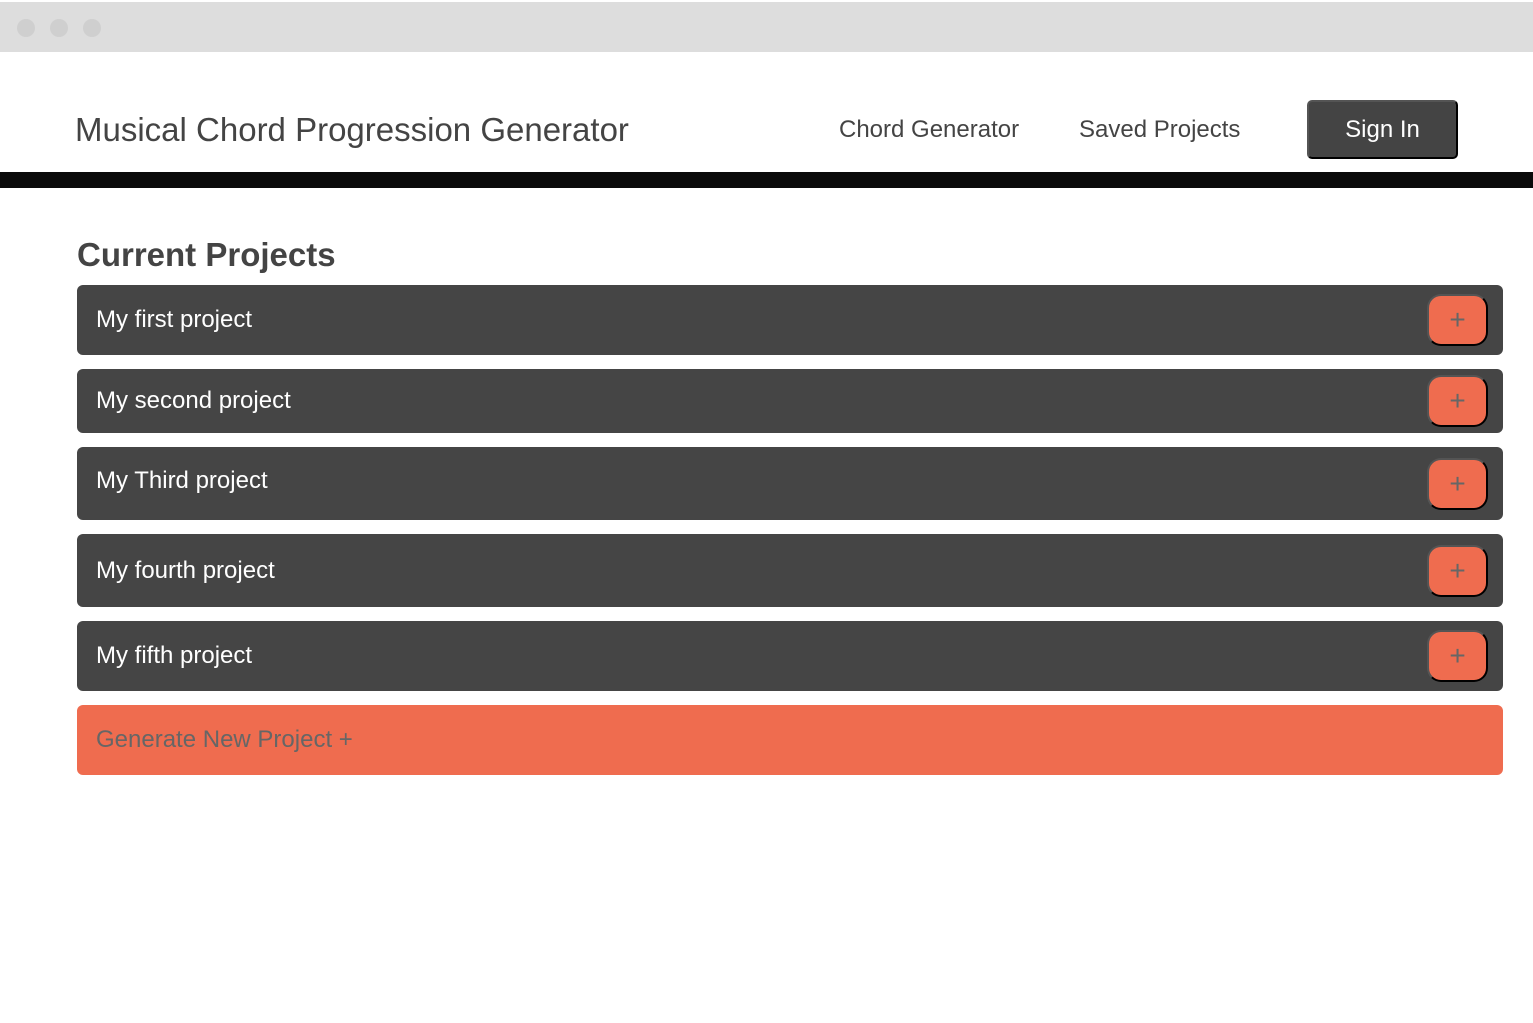 This screenshot has height=1023, width=1533. I want to click on window-close-dot-icon, so click(26, 28).